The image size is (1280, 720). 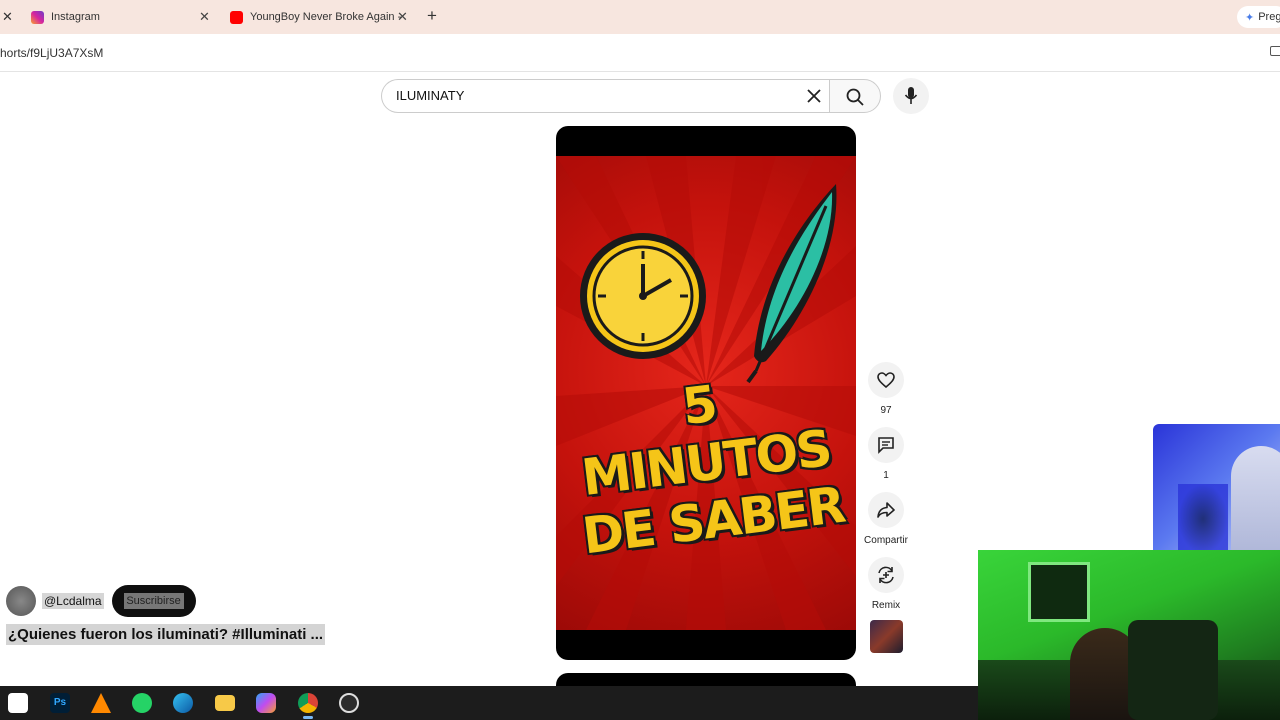 I want to click on subscribe-label: Suscribirse, so click(x=153, y=601).